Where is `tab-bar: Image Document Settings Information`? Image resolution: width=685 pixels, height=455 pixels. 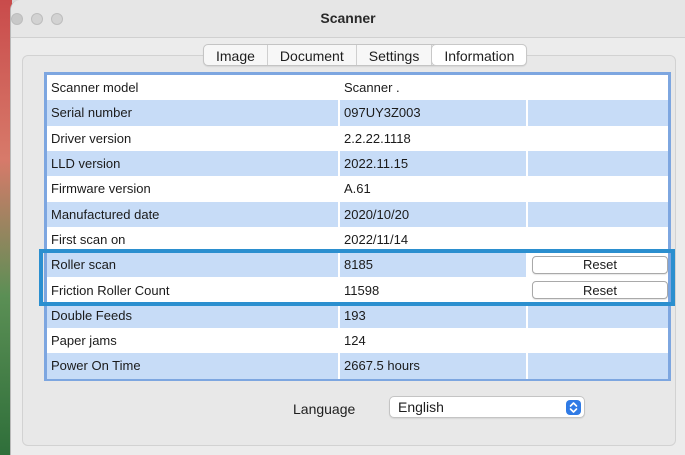 tab-bar: Image Document Settings Information is located at coordinates (365, 55).